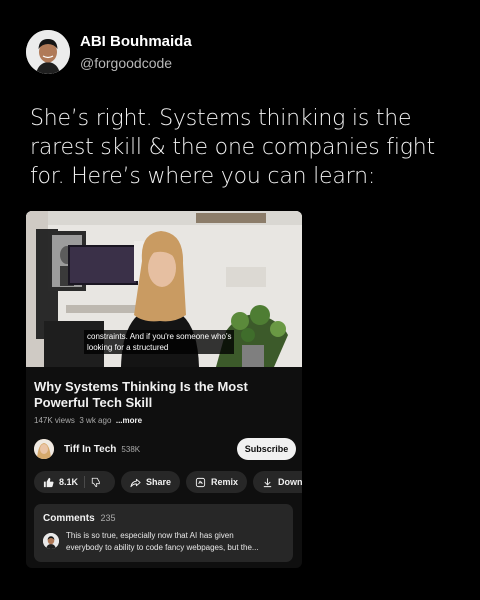 The width and height of the screenshot is (480, 600). Describe the element at coordinates (159, 482) in the screenshot. I see `share-label: Share` at that location.